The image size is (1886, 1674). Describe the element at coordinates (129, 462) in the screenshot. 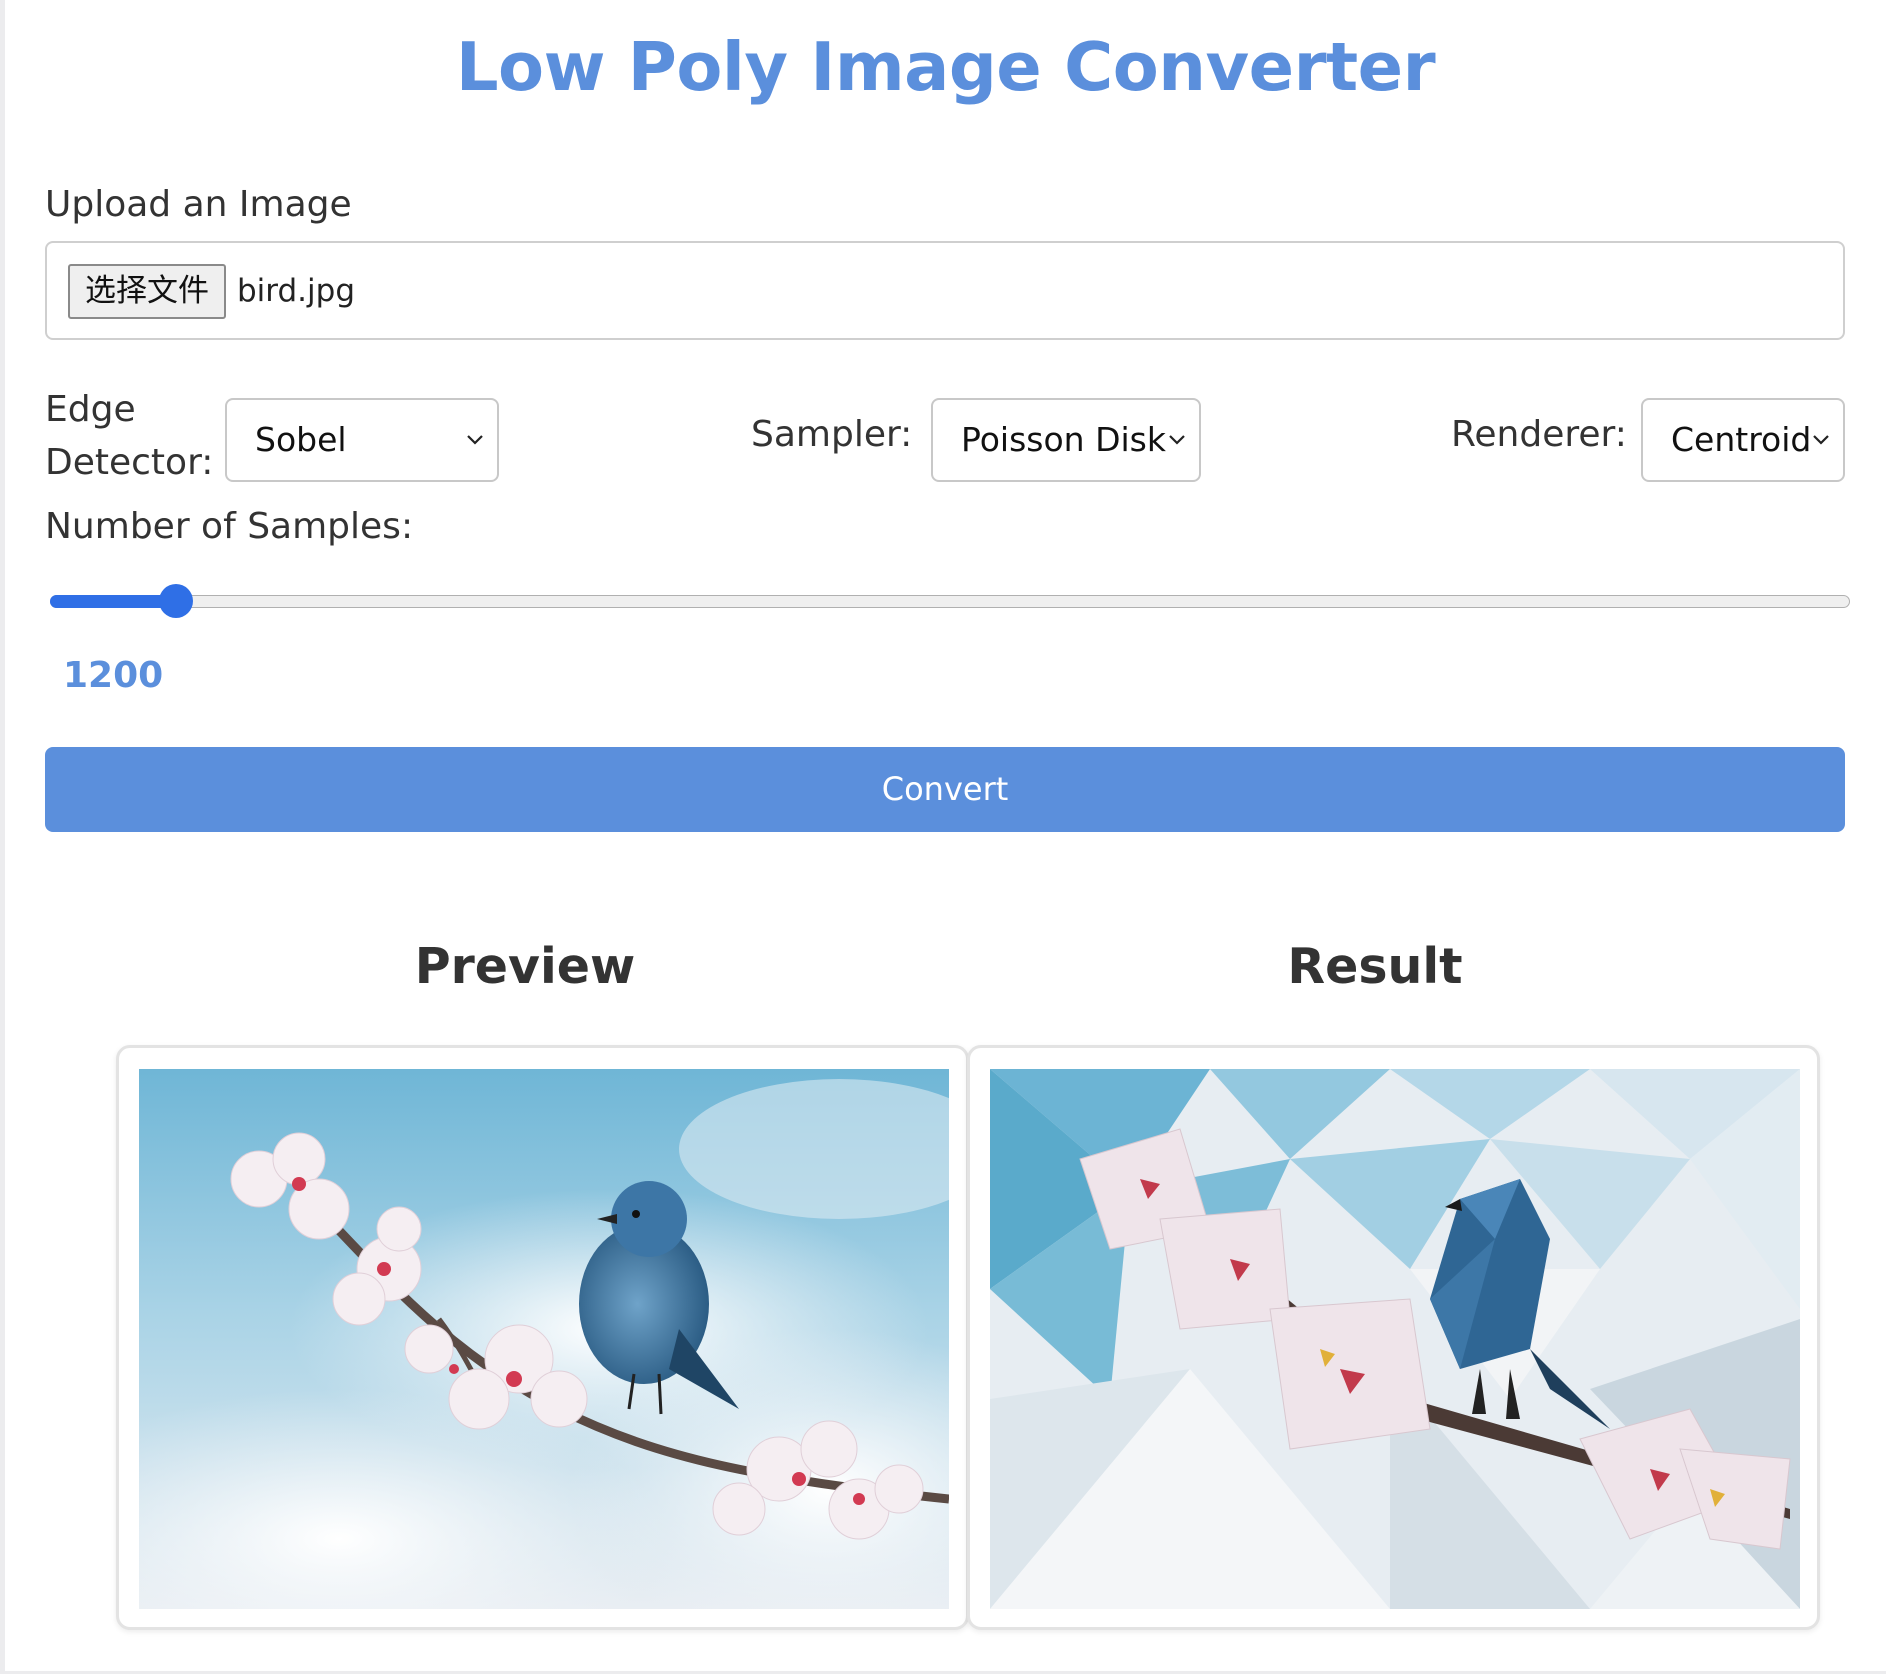

I see `edge-detector-label-line2: Detector:` at that location.